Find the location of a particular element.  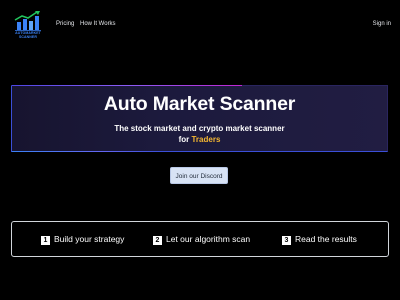

join-discord-button: Join our Discord is located at coordinates (199, 175).